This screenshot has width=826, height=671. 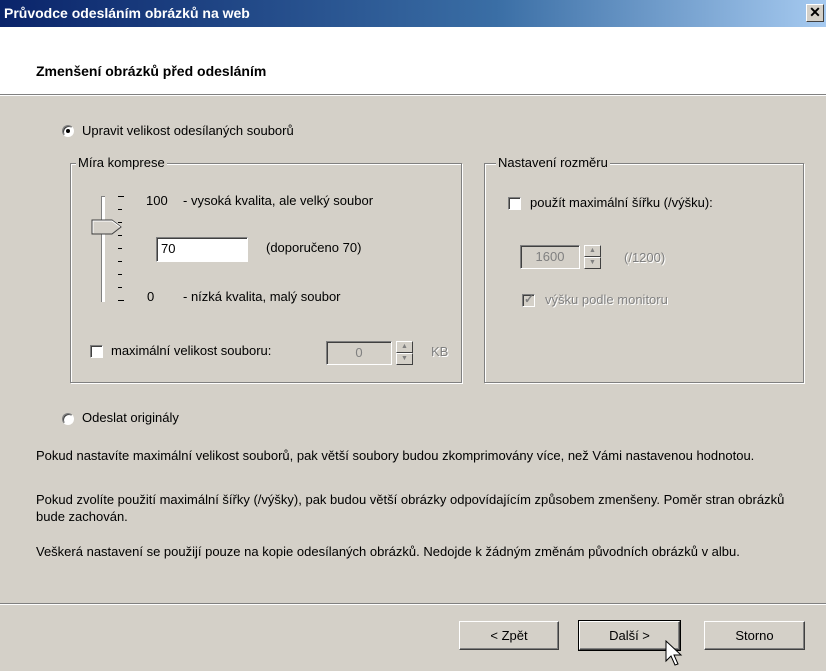 I want to click on page-title: Zmenšení obrázků před odesláním, so click(x=151, y=71).